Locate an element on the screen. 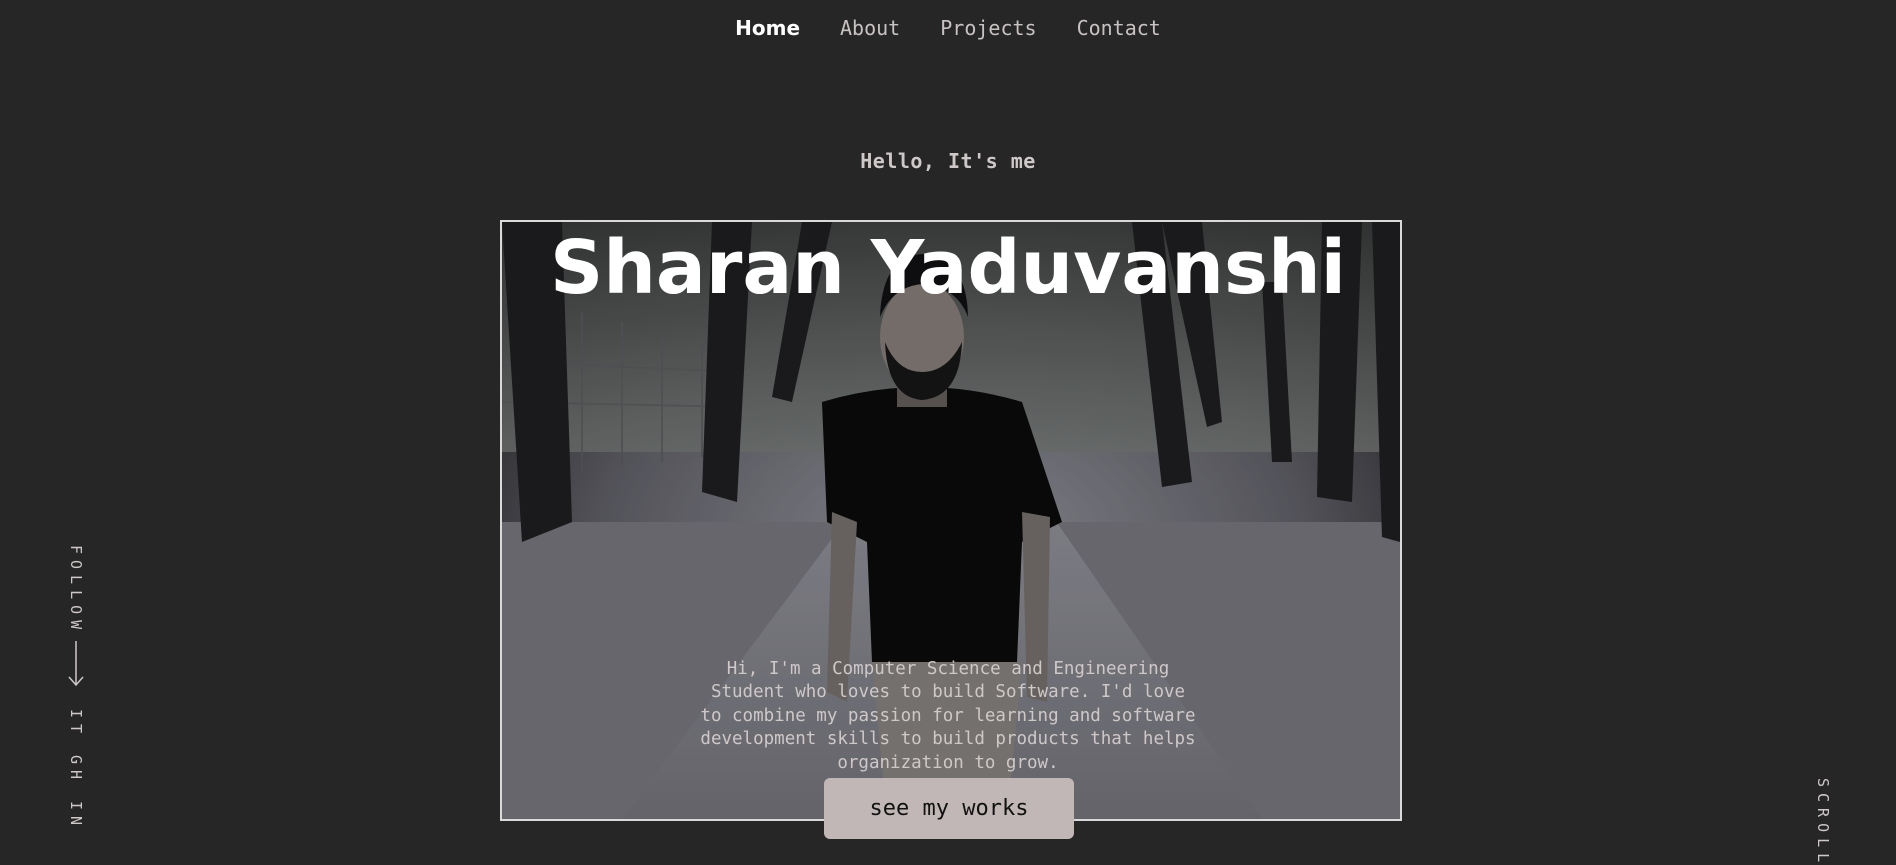 Image resolution: width=1896 pixels, height=865 pixels. social-link-linkedin: IN is located at coordinates (76, 816).